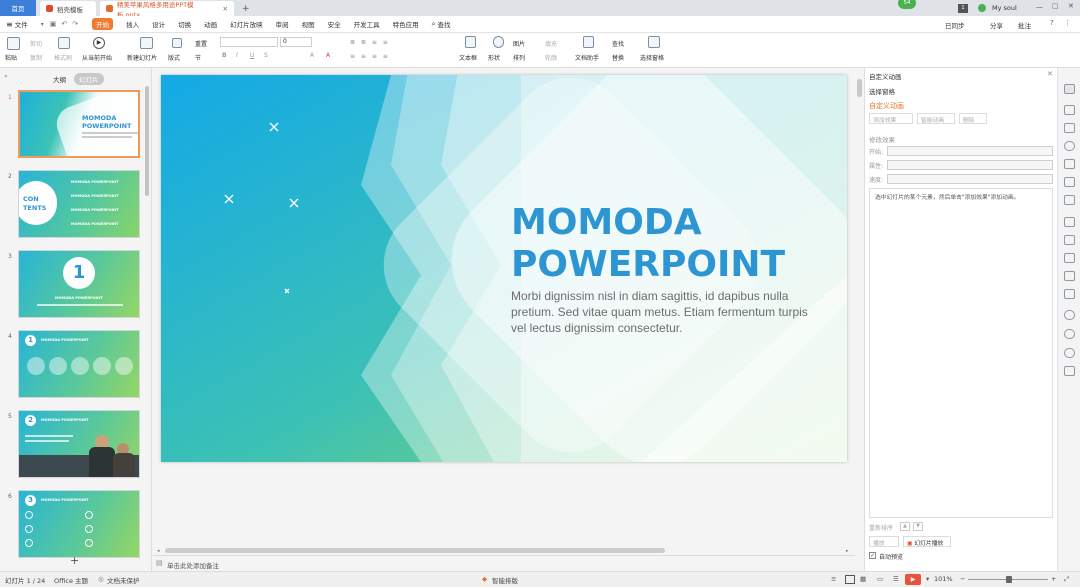  What do you see at coordinates (468, 57) in the screenshot?
I see `textbox-button: 文本框` at bounding box center [468, 57].